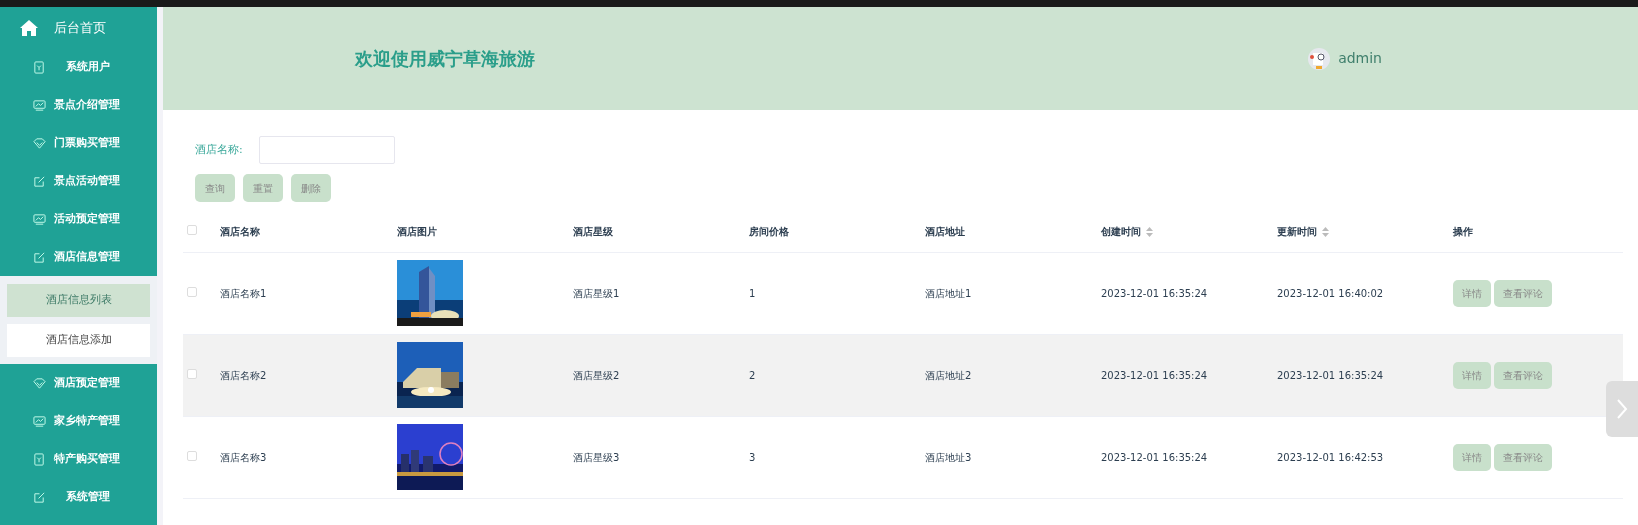 Image resolution: width=1638 pixels, height=525 pixels. I want to click on table-cell: 2, so click(752, 375).